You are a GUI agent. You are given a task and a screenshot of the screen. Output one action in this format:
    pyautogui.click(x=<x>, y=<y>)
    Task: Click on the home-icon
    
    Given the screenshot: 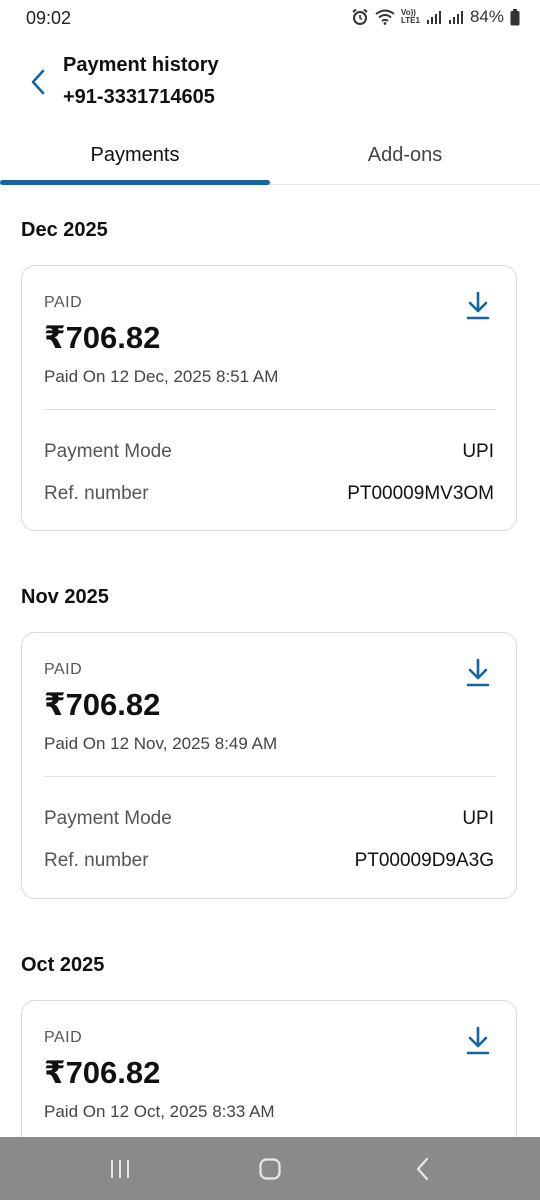 What is the action you would take?
    pyautogui.click(x=270, y=1168)
    